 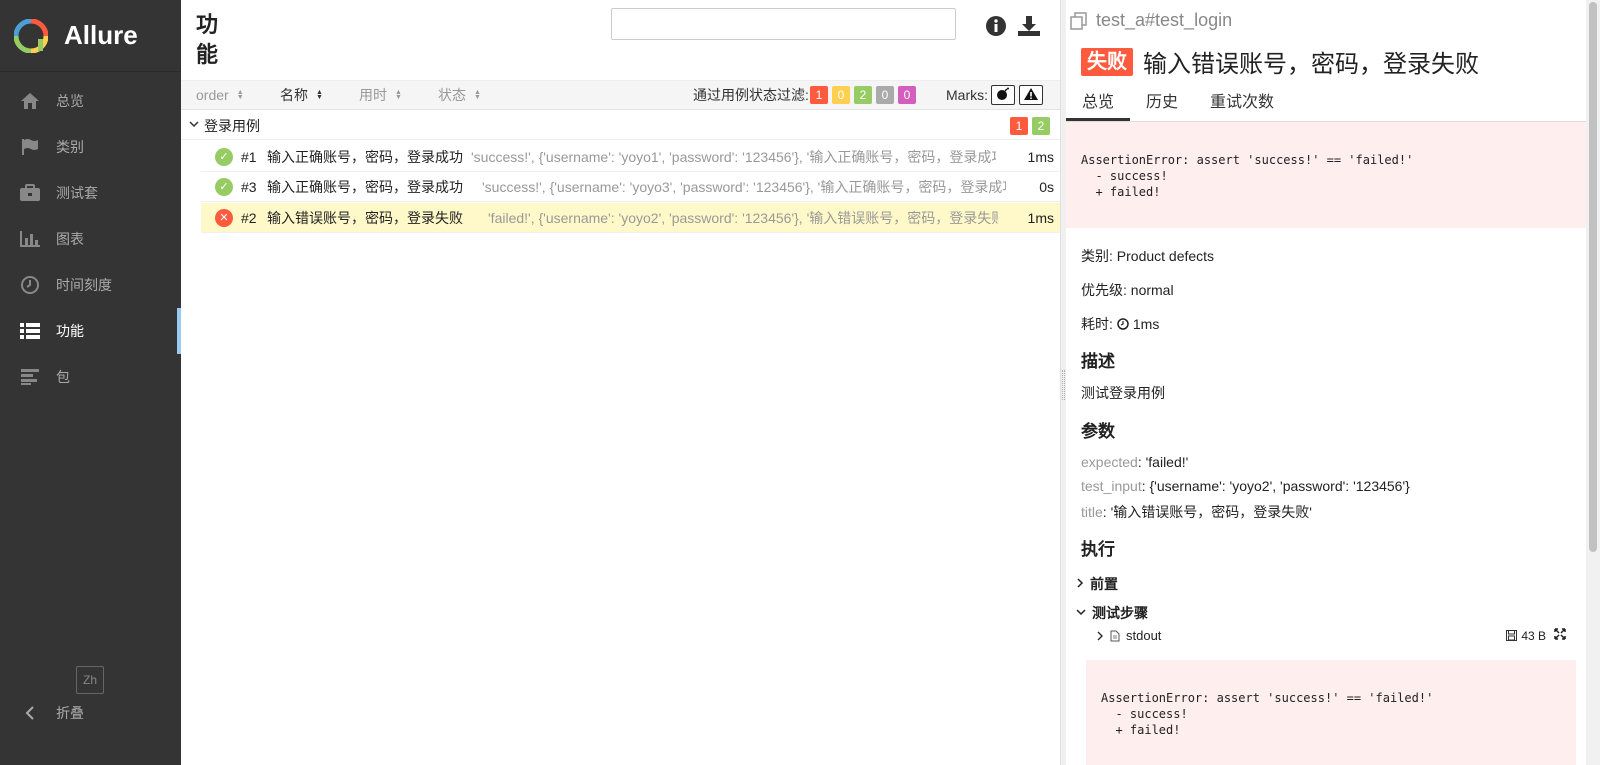 What do you see at coordinates (1098, 104) in the screenshot?
I see `tab-overview: 总览` at bounding box center [1098, 104].